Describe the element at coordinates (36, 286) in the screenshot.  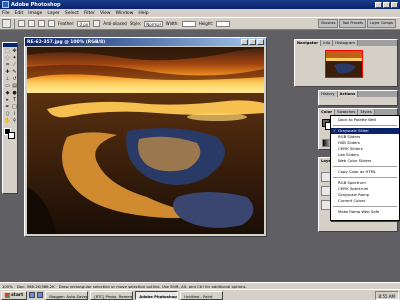
I see `doc-size: Doc: 366.2K/366.2K` at that location.